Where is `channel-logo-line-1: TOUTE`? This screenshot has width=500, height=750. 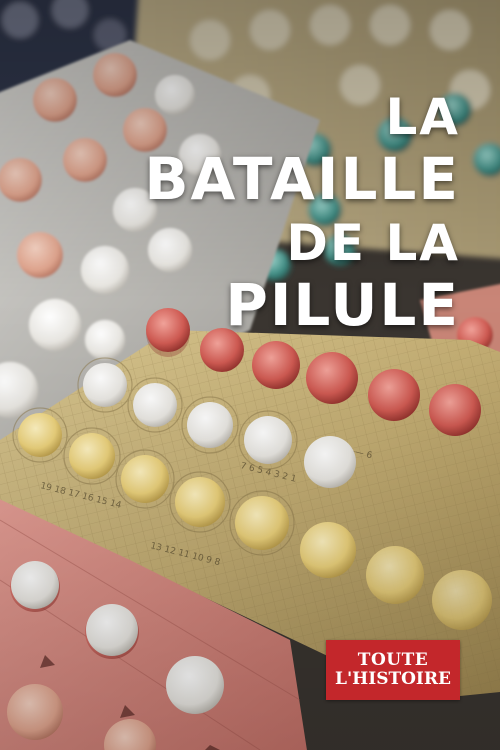 channel-logo-line-1: TOUTE is located at coordinates (393, 660).